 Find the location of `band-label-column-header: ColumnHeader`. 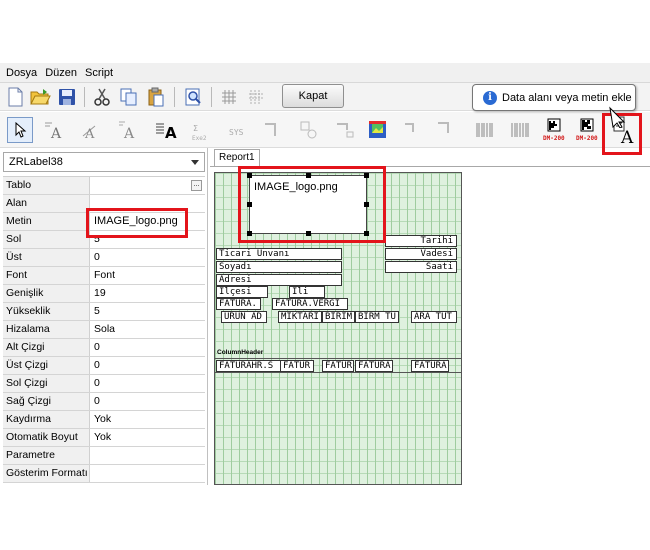

band-label-column-header: ColumnHeader is located at coordinates (240, 352).